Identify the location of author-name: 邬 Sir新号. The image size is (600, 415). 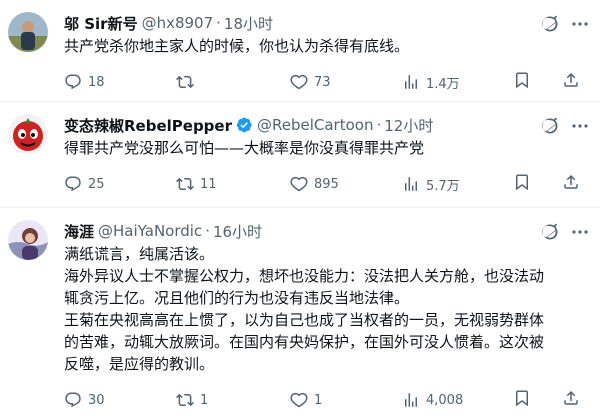
(101, 23).